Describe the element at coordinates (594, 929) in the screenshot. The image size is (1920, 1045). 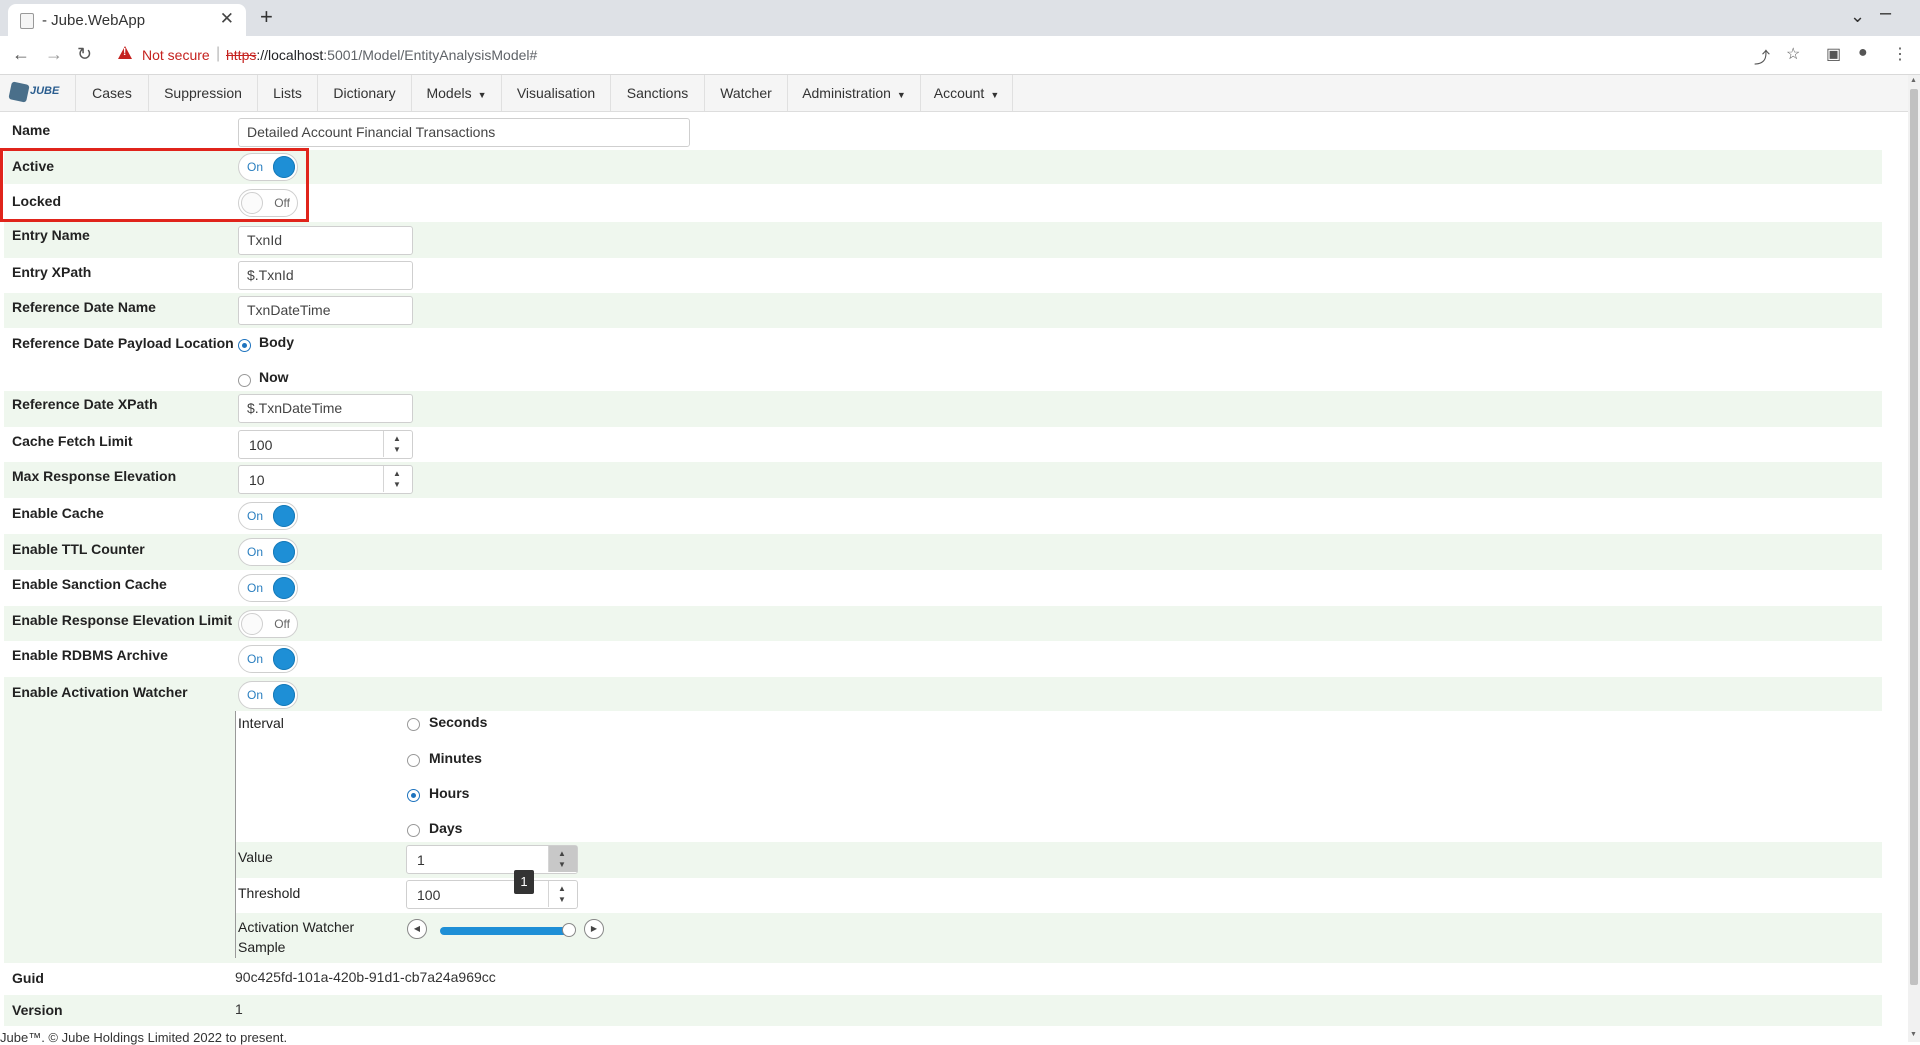
I see `slider-right-icon: ▶` at that location.